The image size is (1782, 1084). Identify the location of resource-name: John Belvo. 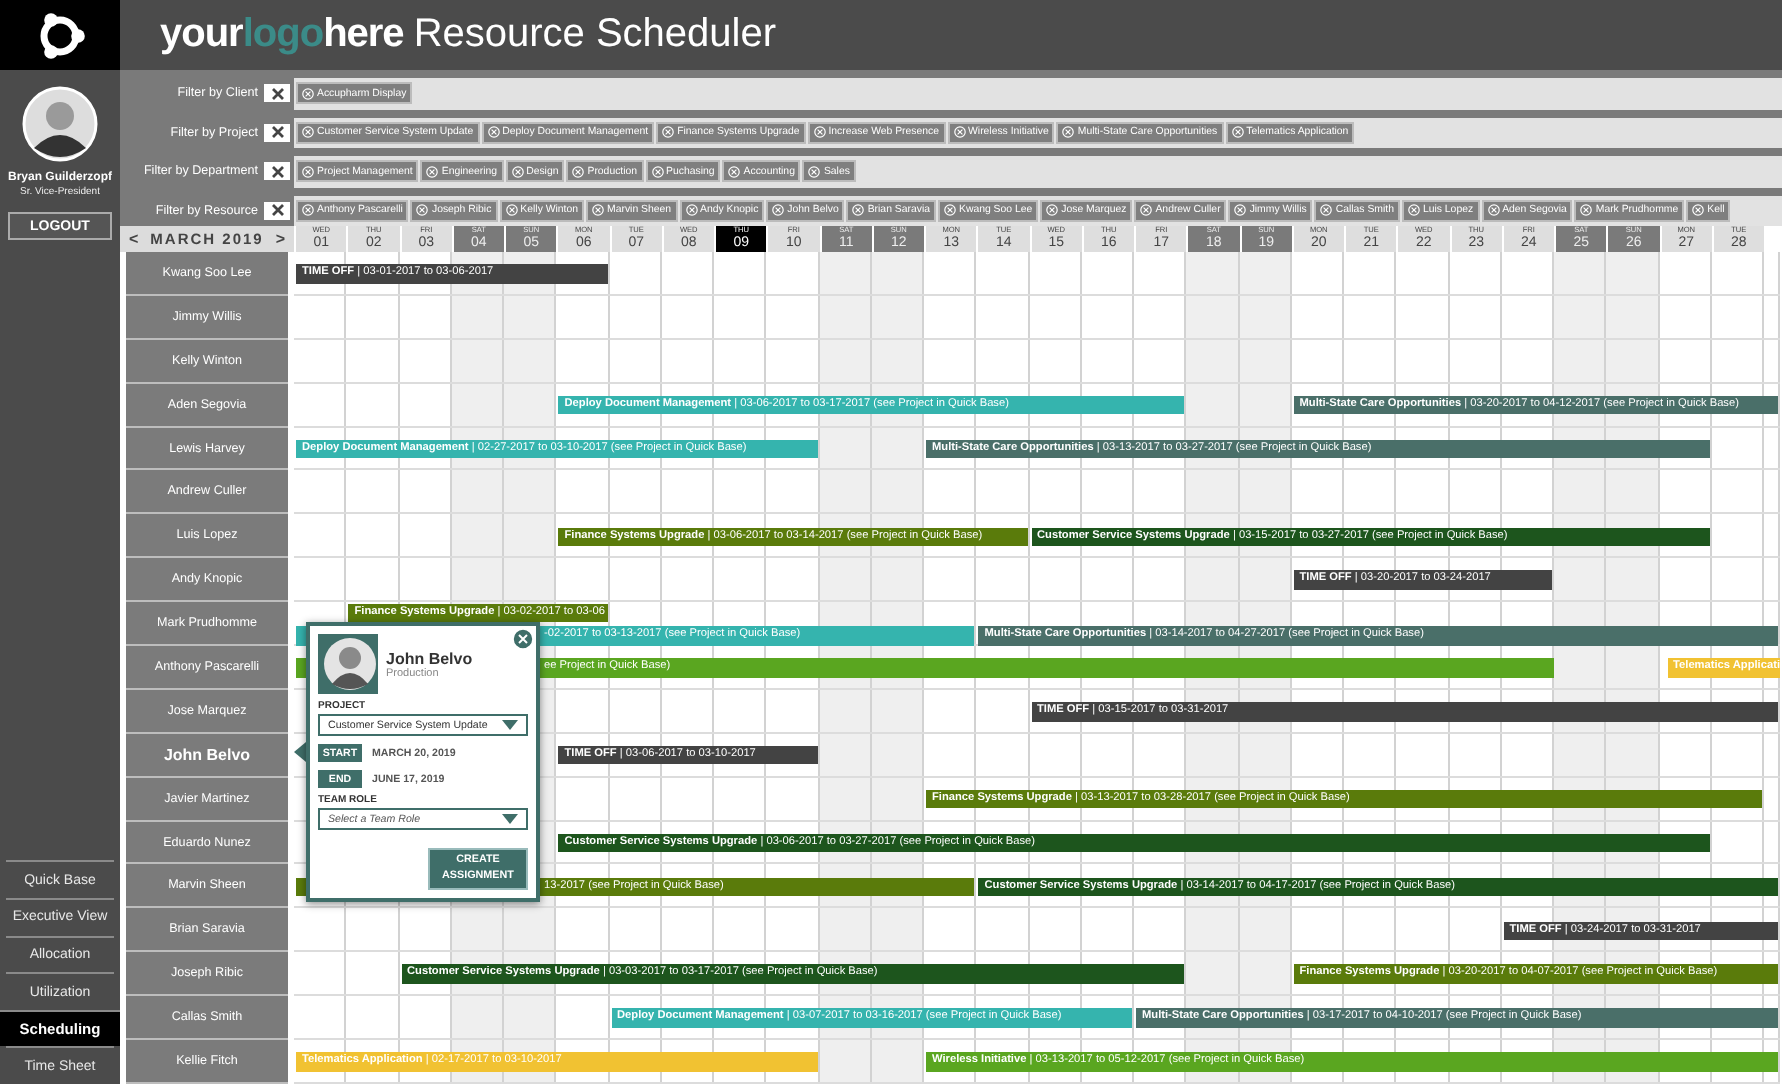
(207, 755).